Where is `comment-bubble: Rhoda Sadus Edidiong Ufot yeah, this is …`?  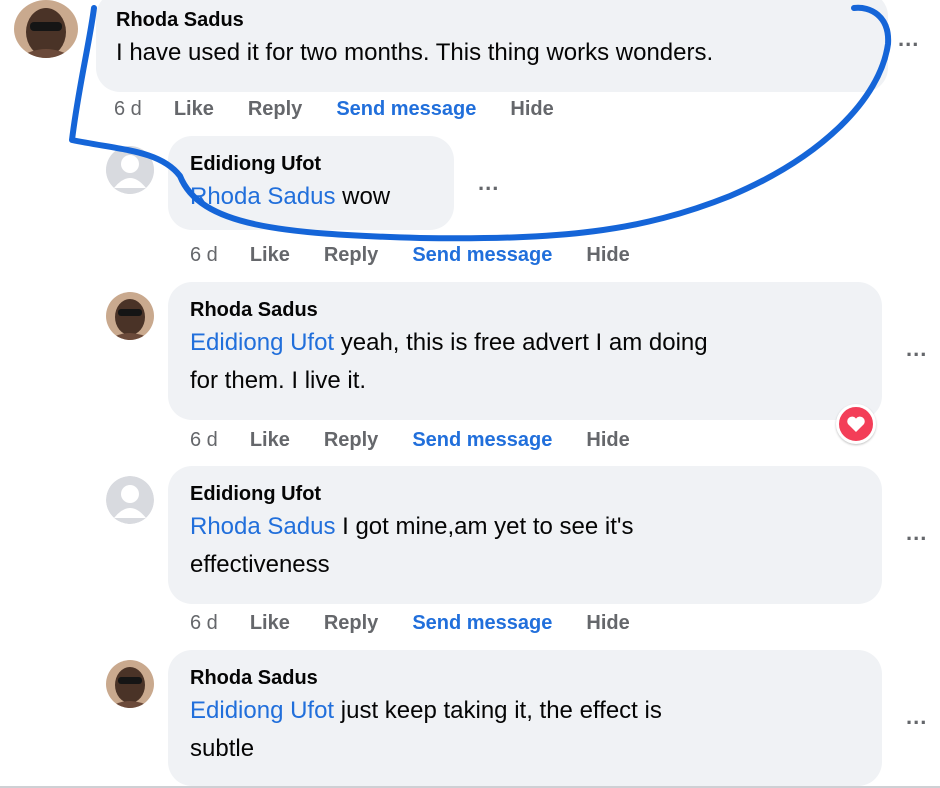 comment-bubble: Rhoda Sadus Edidiong Ufot yeah, this is … is located at coordinates (525, 351).